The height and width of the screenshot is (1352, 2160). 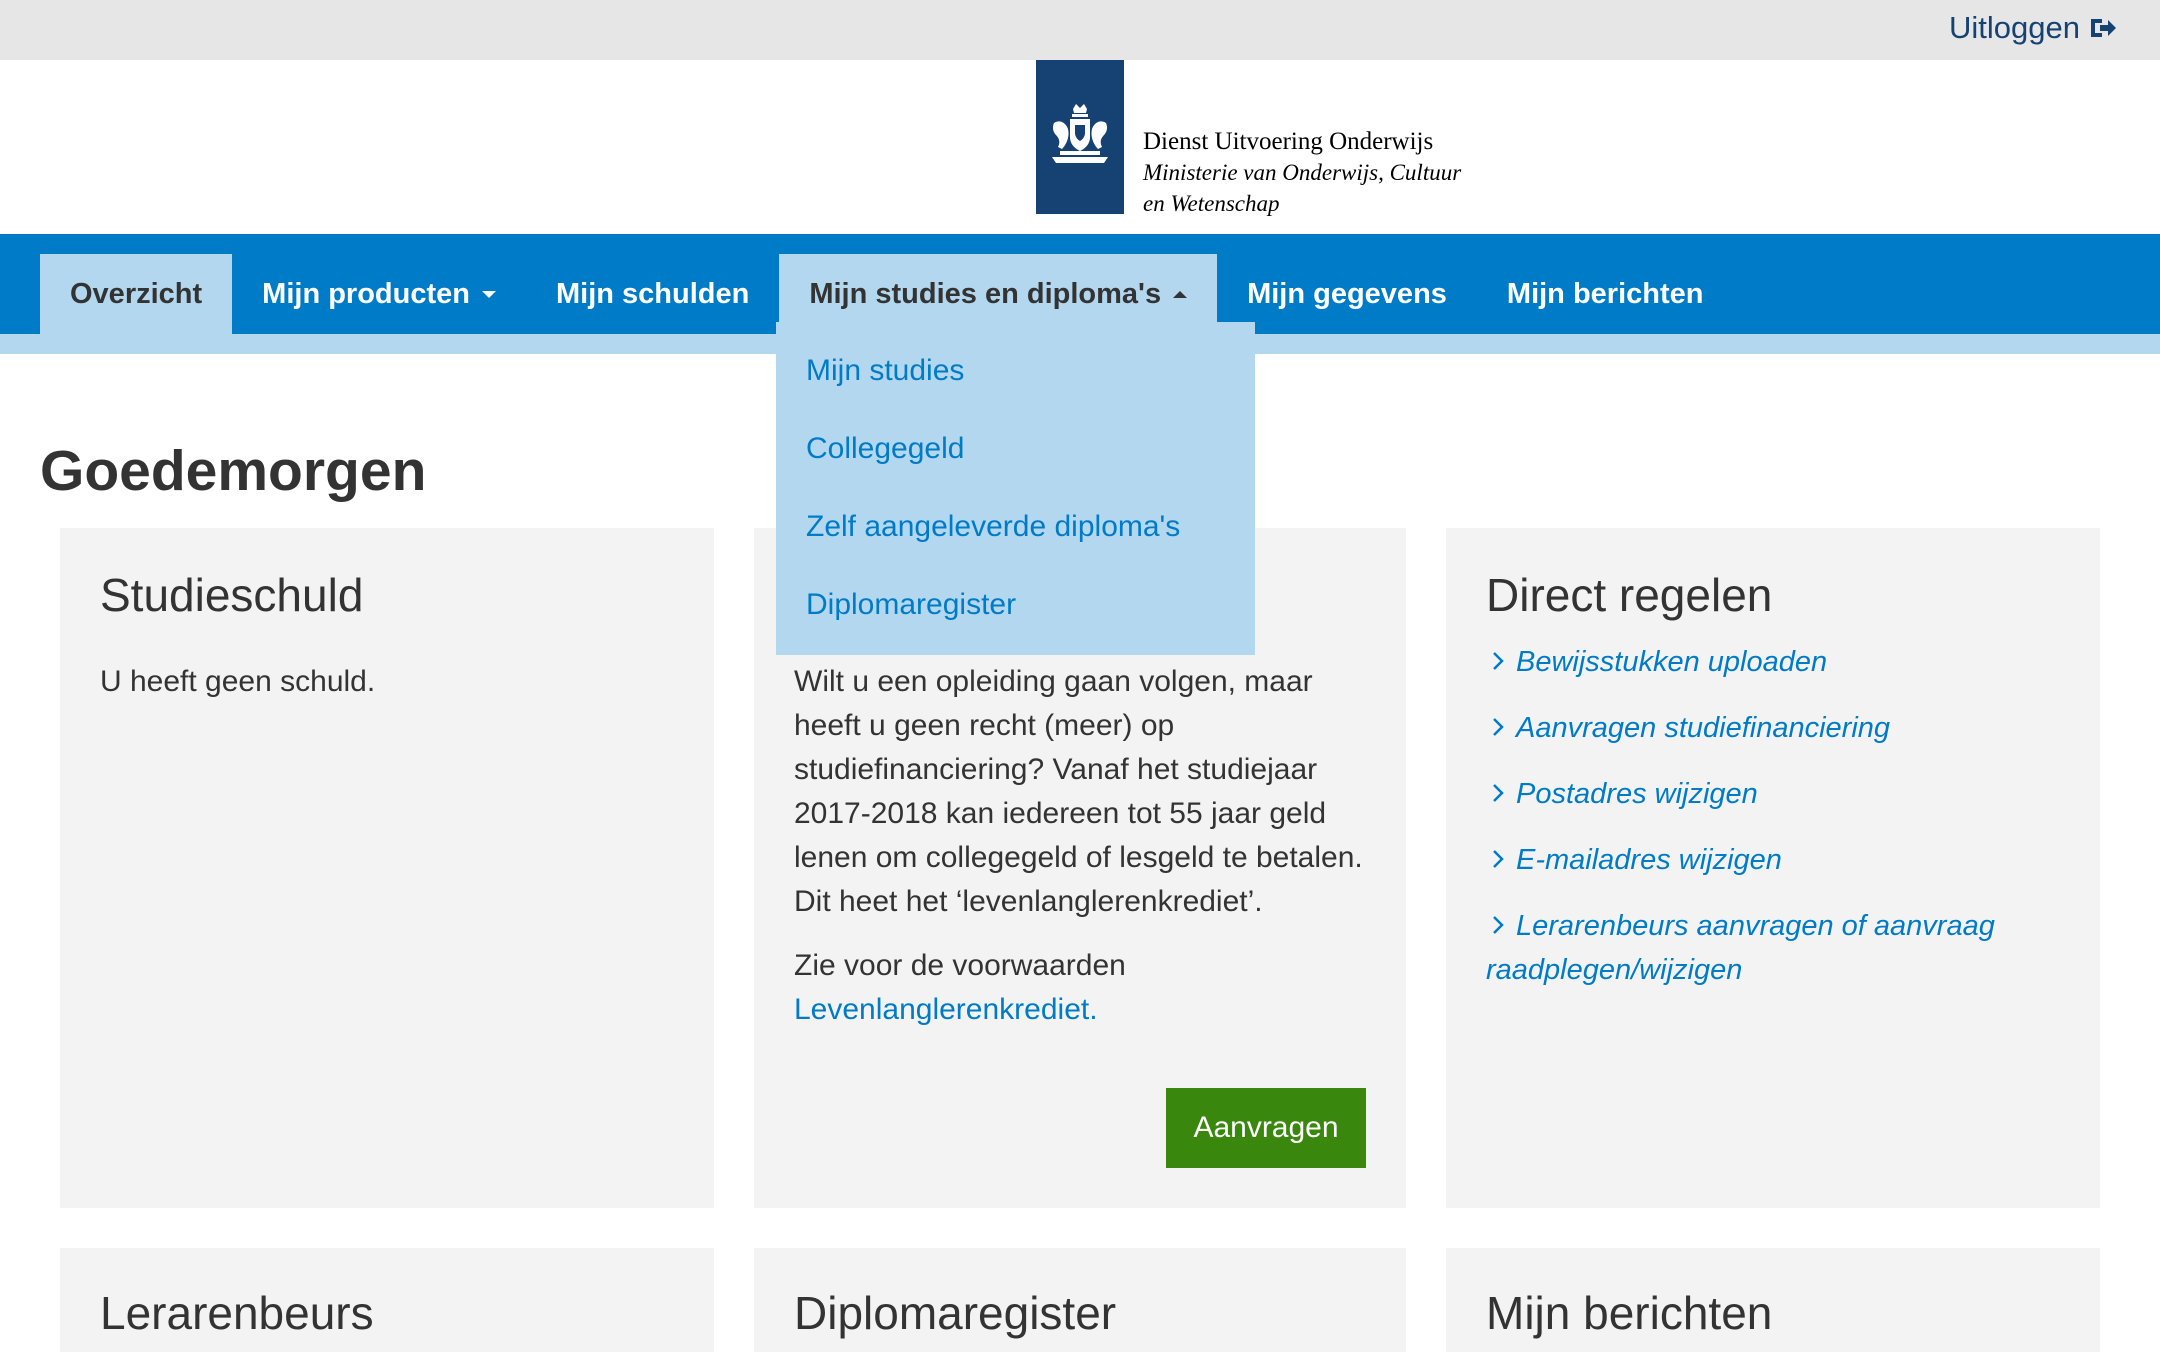 I want to click on nav-overzicht-label: Overzicht, so click(x=136, y=293).